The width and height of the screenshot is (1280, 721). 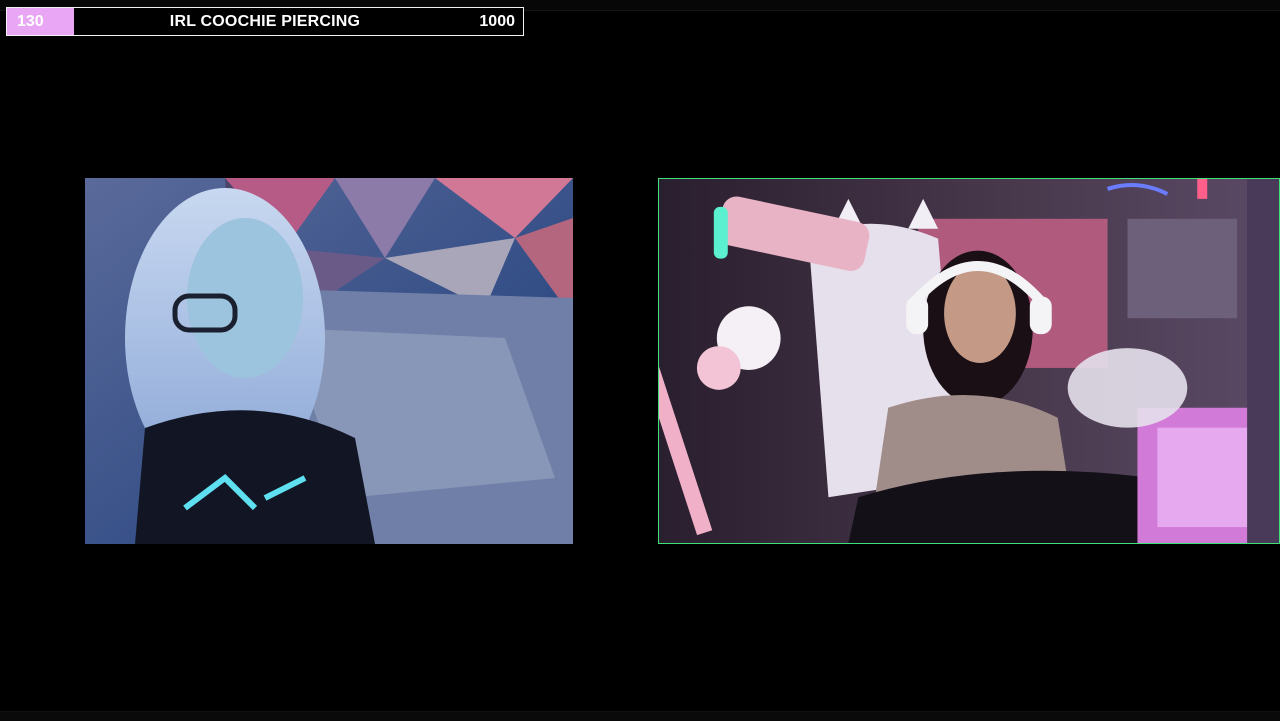 I want to click on goal-target-count: 1000, so click(x=497, y=21).